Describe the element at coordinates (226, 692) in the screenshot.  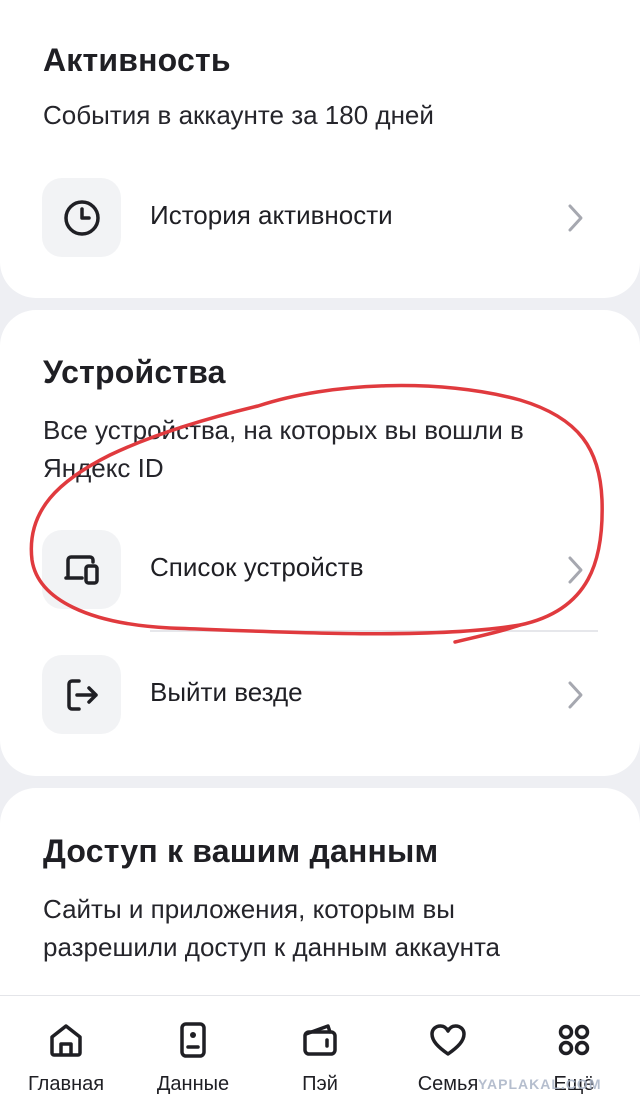
I see `logout-everywhere-label: Выйти везде` at that location.